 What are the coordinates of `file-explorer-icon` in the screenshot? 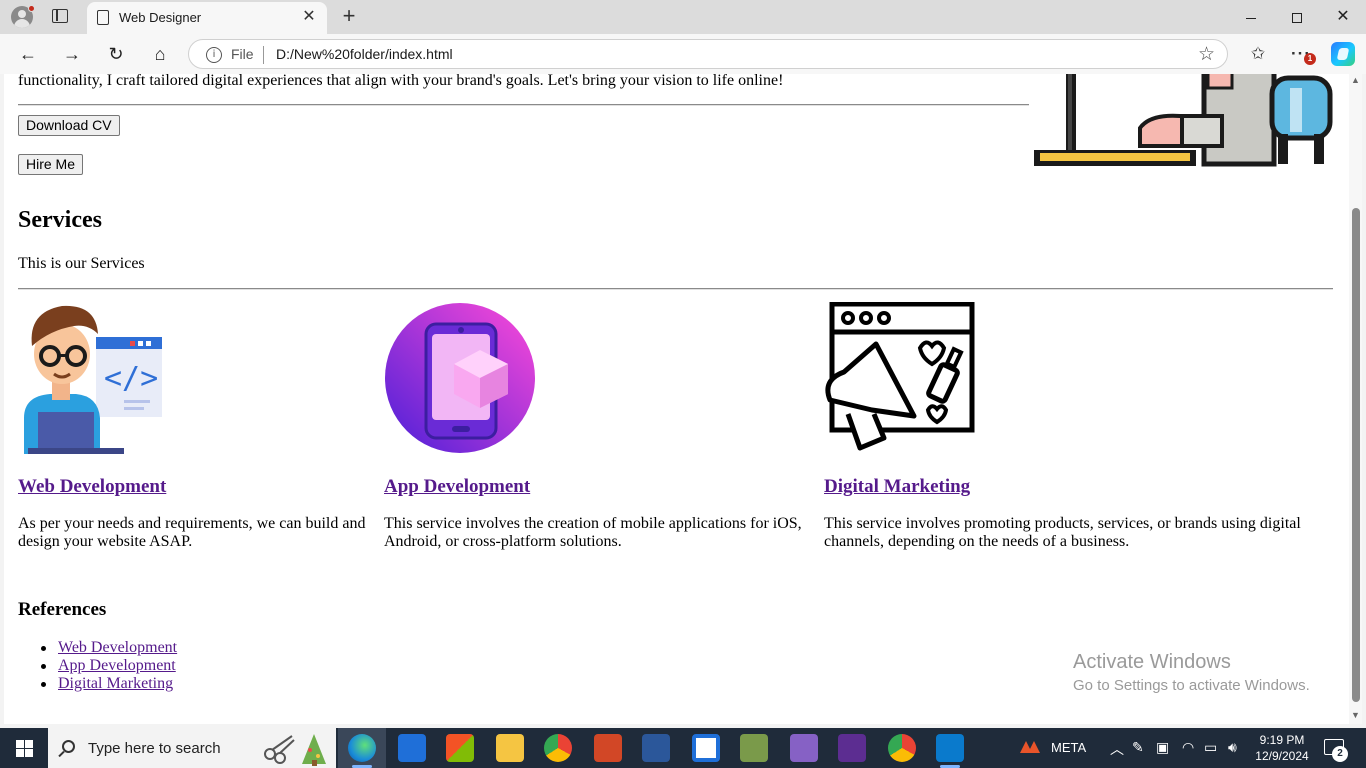 It's located at (510, 748).